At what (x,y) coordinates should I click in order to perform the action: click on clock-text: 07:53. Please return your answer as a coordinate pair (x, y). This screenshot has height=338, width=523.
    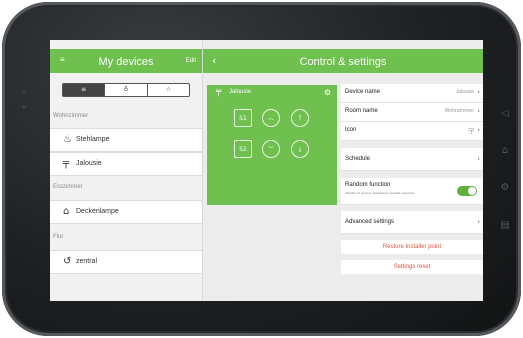
    Looking at the image, I should click on (261, 44).